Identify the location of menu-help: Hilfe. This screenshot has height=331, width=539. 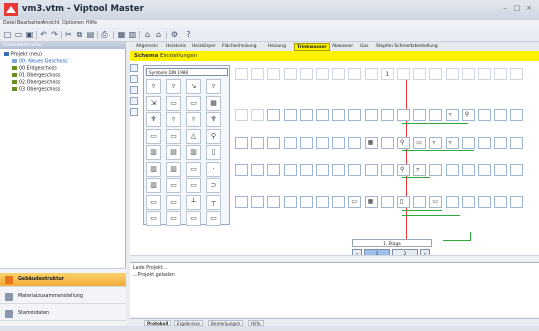
(91, 23).